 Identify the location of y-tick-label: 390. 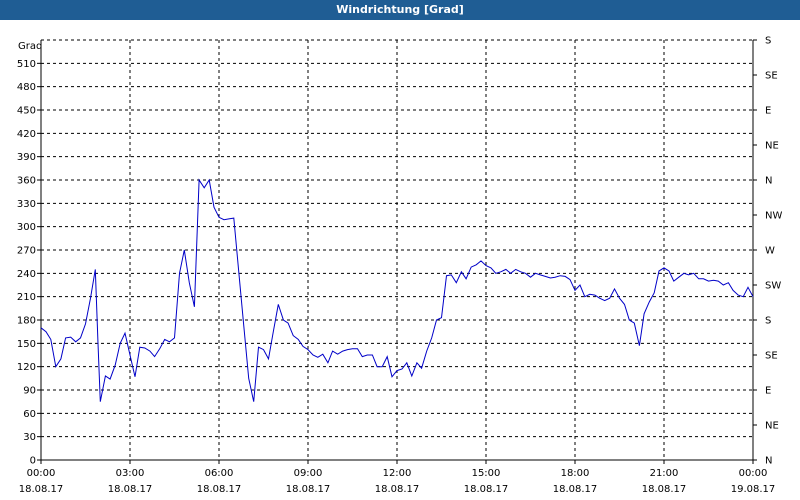
(26, 157).